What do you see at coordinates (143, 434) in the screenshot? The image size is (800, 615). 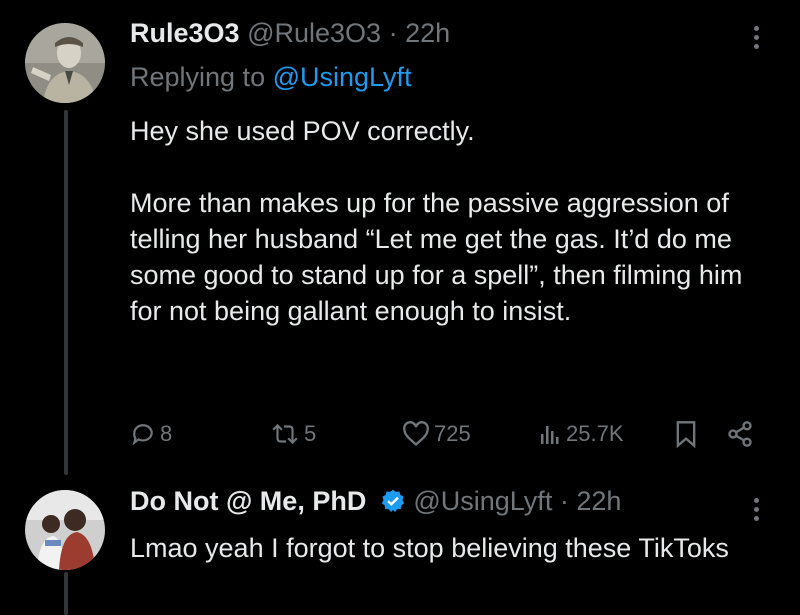 I see `comment-icon` at bounding box center [143, 434].